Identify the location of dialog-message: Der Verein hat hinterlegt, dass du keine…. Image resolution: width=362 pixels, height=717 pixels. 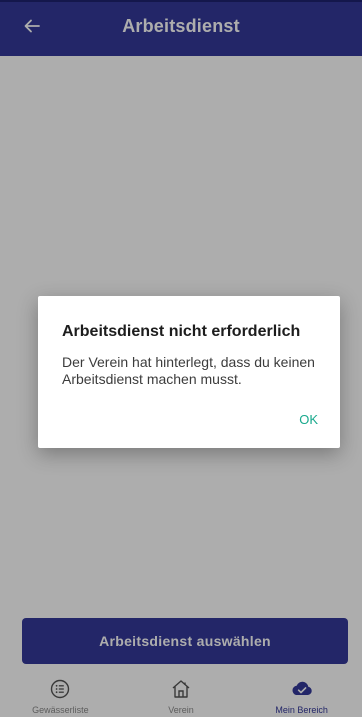
(188, 370).